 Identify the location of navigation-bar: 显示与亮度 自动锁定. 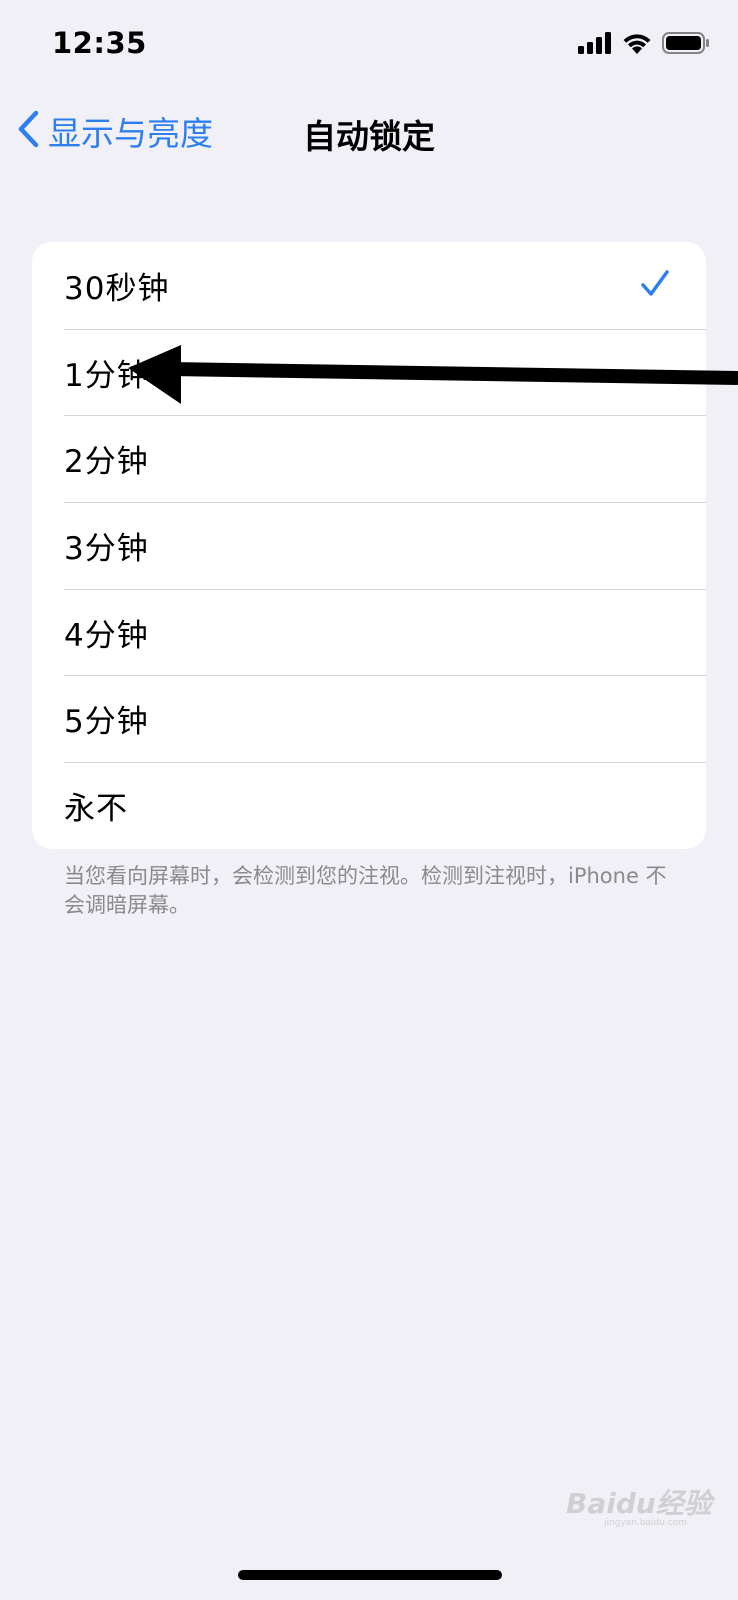
(369, 132).